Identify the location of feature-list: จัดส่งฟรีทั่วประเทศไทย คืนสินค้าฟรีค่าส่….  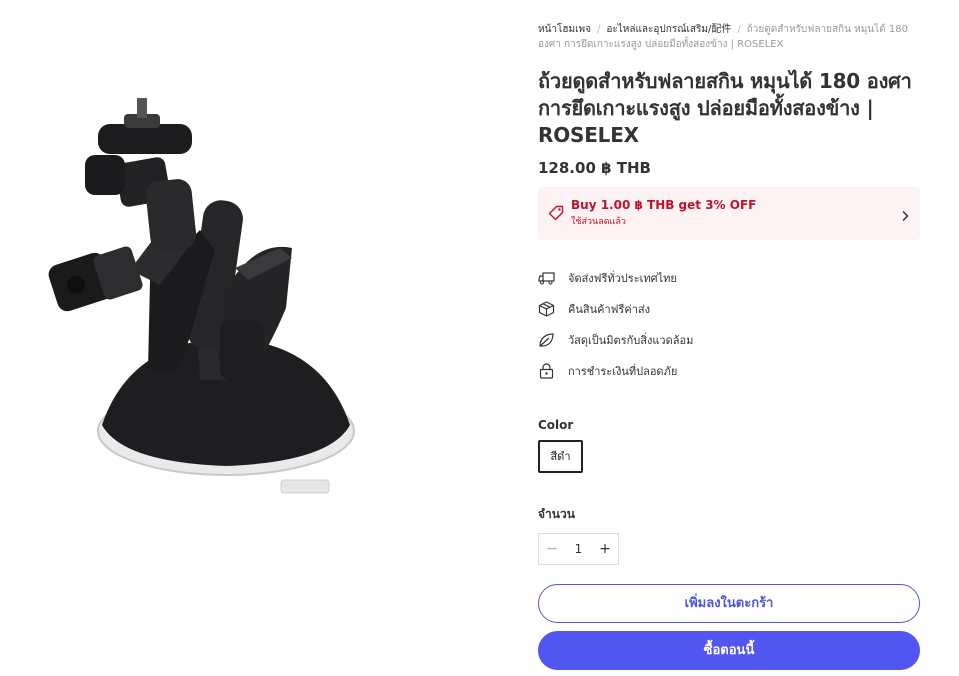
(729, 324).